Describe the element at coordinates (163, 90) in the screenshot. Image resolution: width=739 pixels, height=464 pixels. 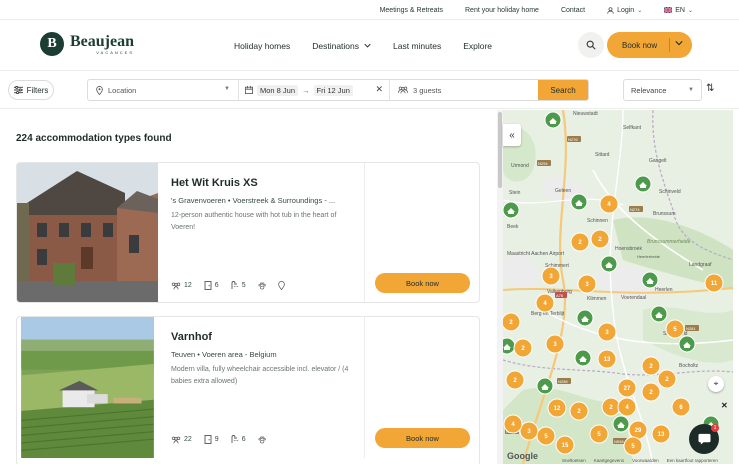
I see `location-field: Location ▼` at that location.